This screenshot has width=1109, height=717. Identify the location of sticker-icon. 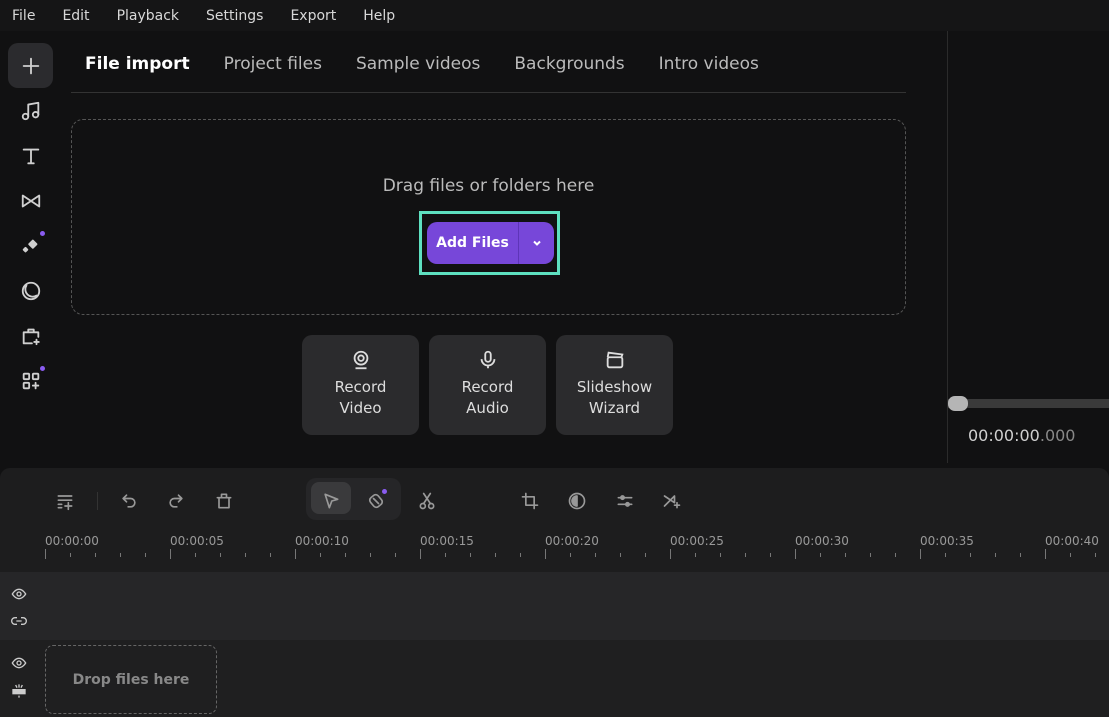
(30, 290).